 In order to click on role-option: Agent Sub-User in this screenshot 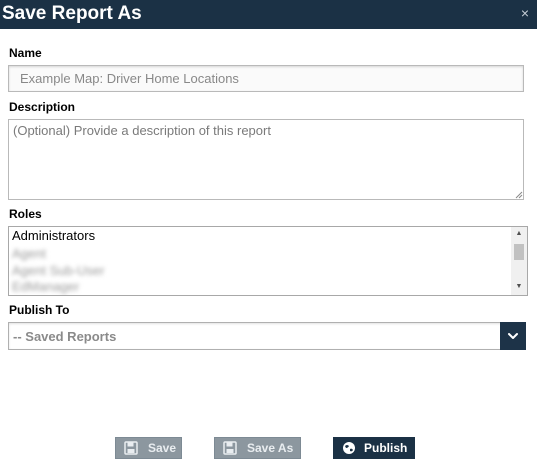, I will do `click(58, 270)`.